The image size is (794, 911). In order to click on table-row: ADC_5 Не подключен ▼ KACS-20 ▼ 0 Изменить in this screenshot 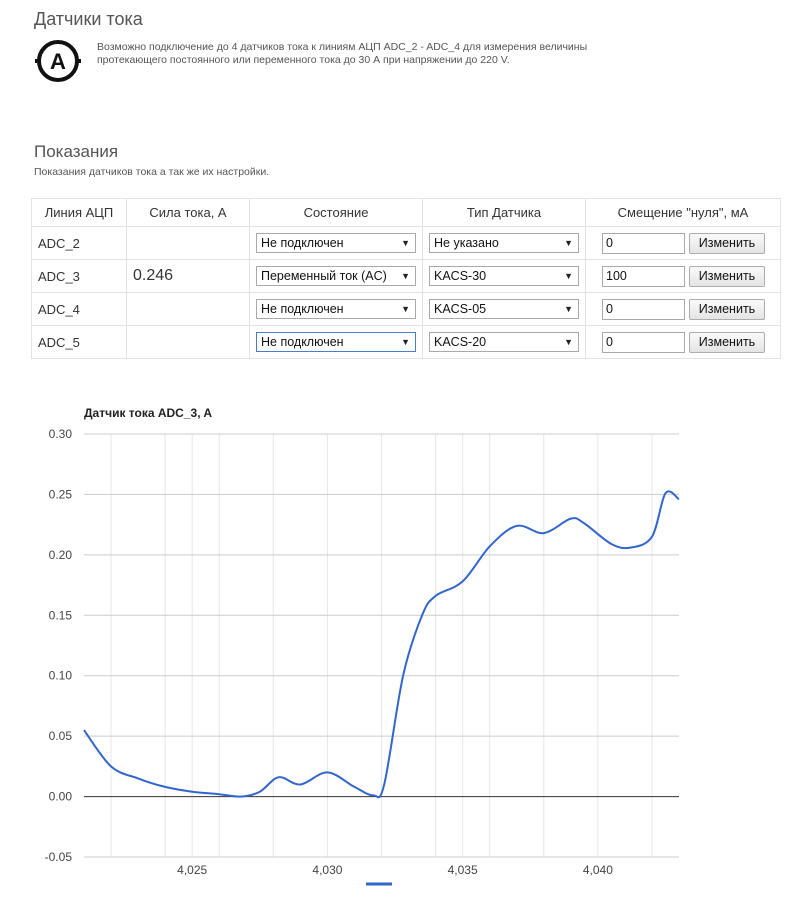, I will do `click(406, 342)`.